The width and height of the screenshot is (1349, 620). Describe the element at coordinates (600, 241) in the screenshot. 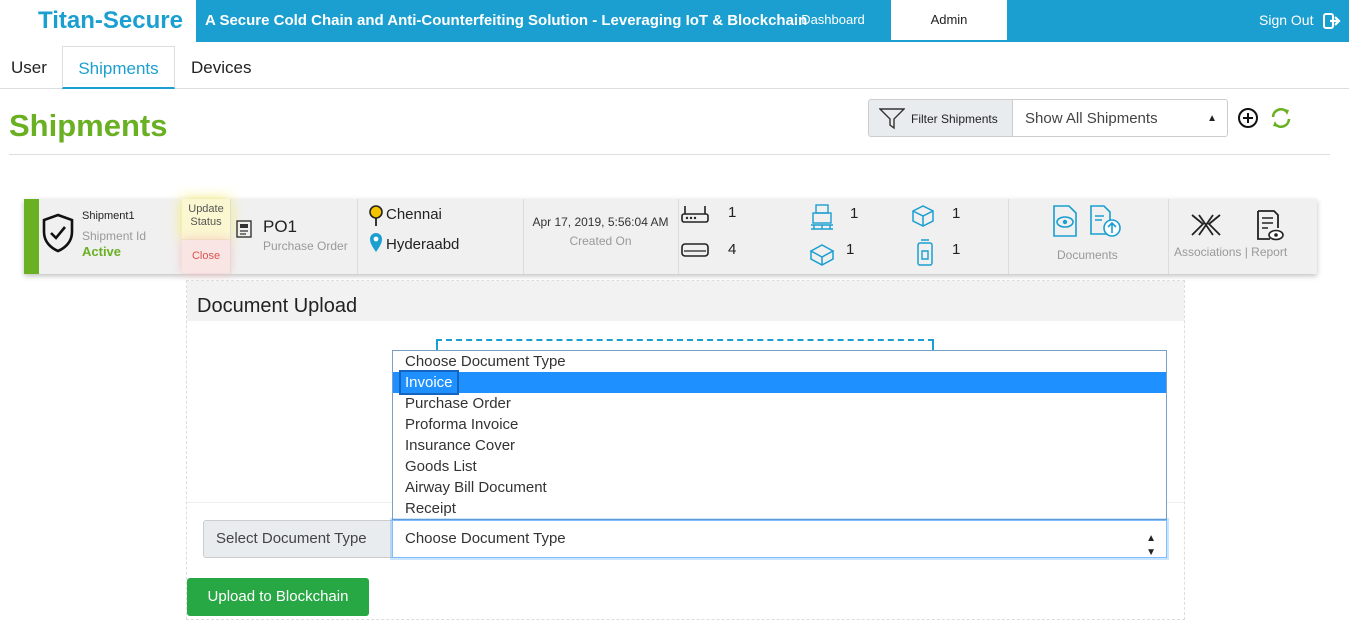

I see `created-label: Created On` at that location.